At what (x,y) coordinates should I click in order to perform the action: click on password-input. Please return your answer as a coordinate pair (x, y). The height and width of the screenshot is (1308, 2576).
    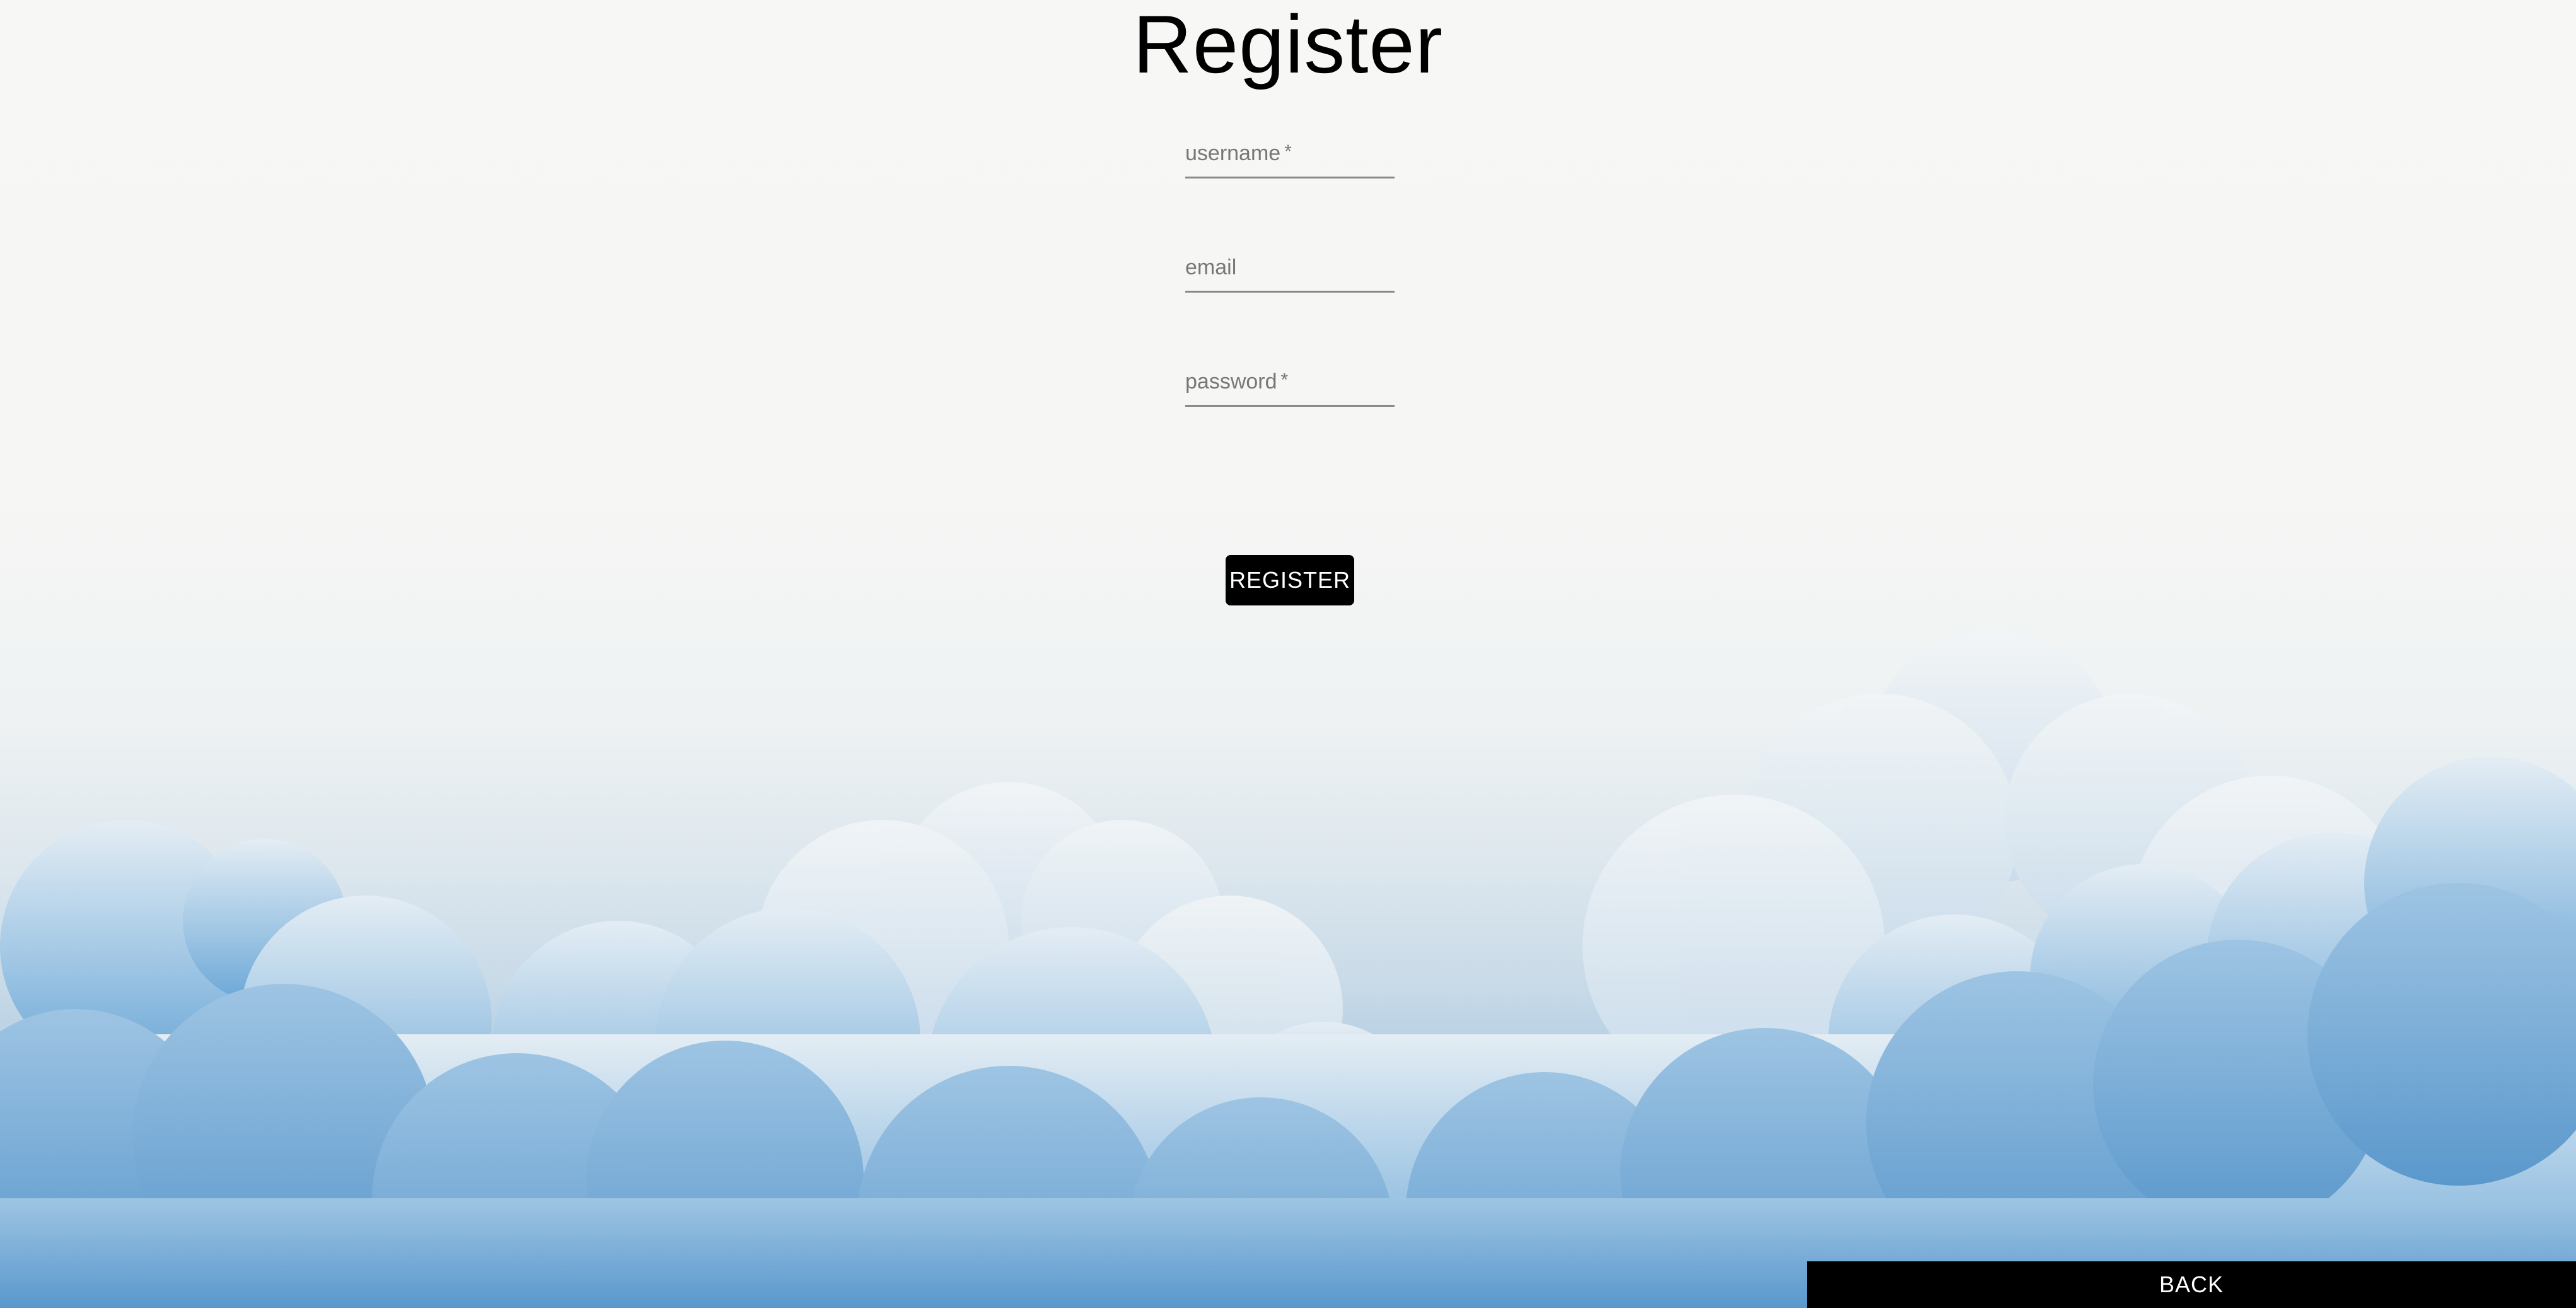
    Looking at the image, I should click on (1291, 384).